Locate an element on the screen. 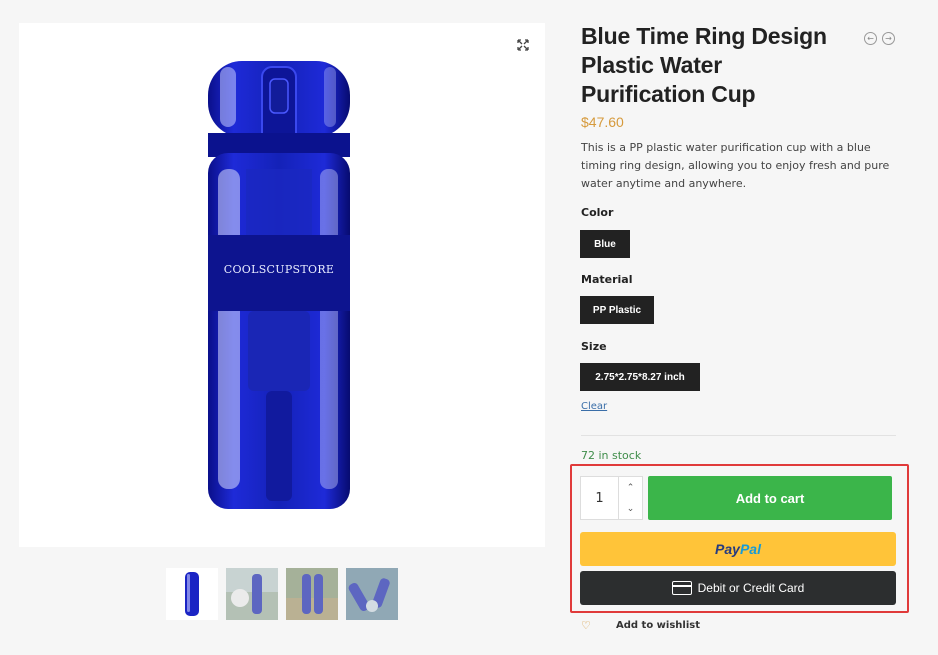 The image size is (938, 655). size-option: 2.75*2.75*8.27 inch is located at coordinates (640, 377).